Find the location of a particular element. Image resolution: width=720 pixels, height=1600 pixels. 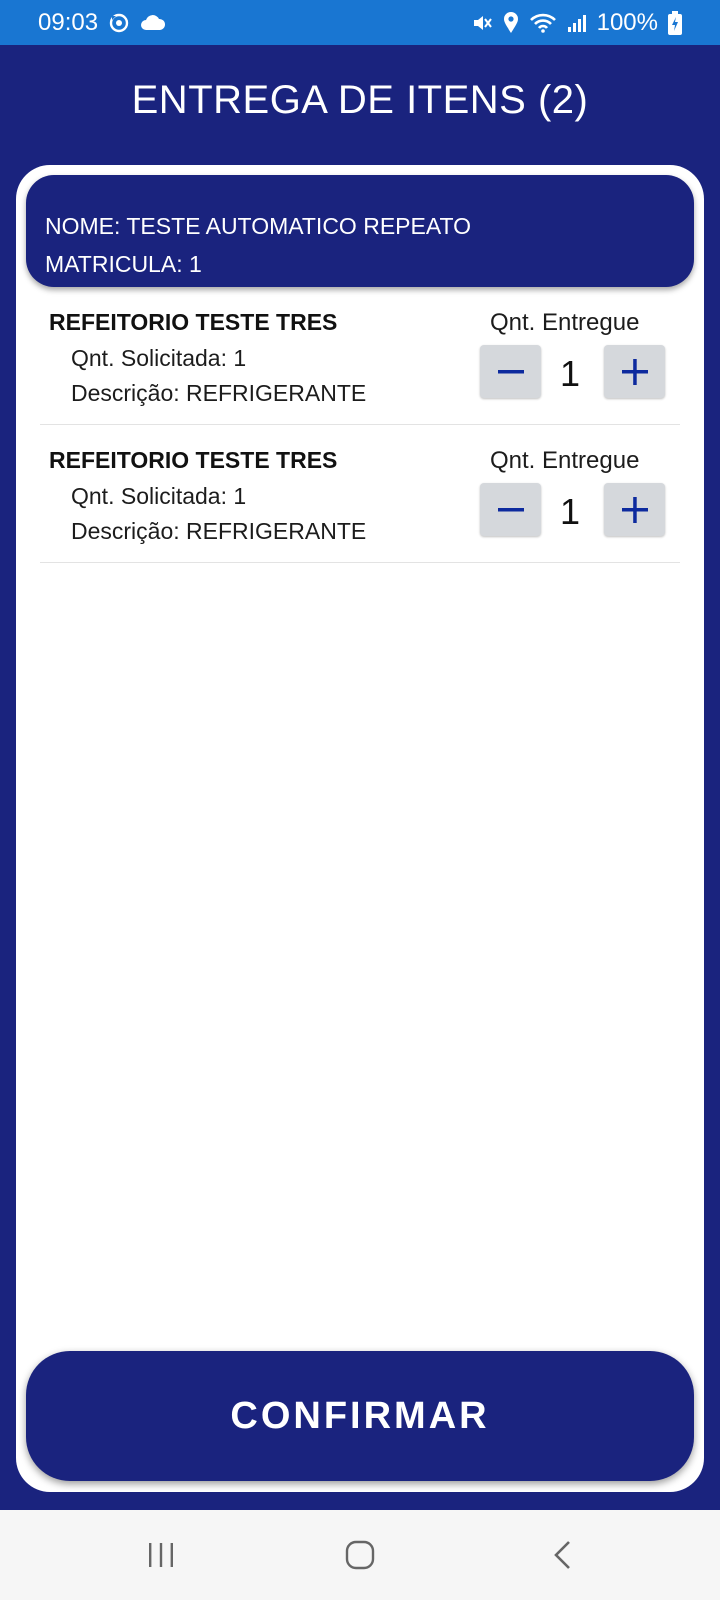

clock: 09:03 is located at coordinates (68, 22).